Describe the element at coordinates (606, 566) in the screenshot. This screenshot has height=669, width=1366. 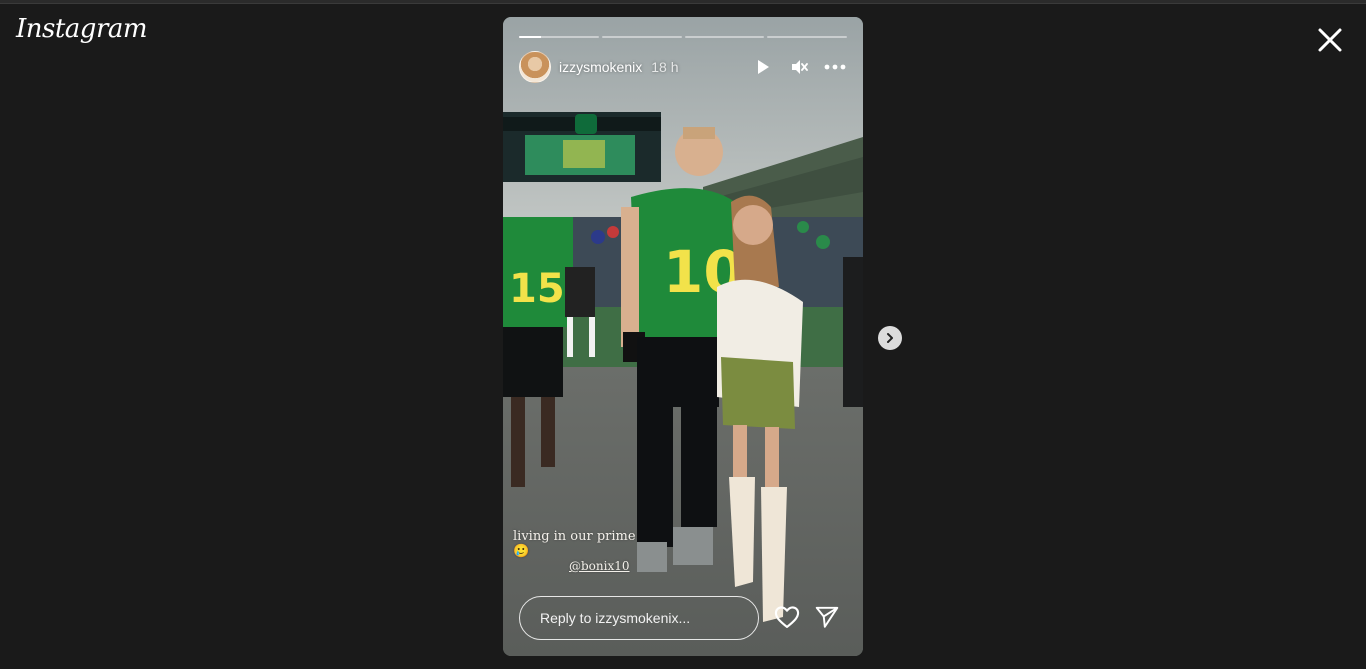
I see `caption-mention: @bonix10` at that location.